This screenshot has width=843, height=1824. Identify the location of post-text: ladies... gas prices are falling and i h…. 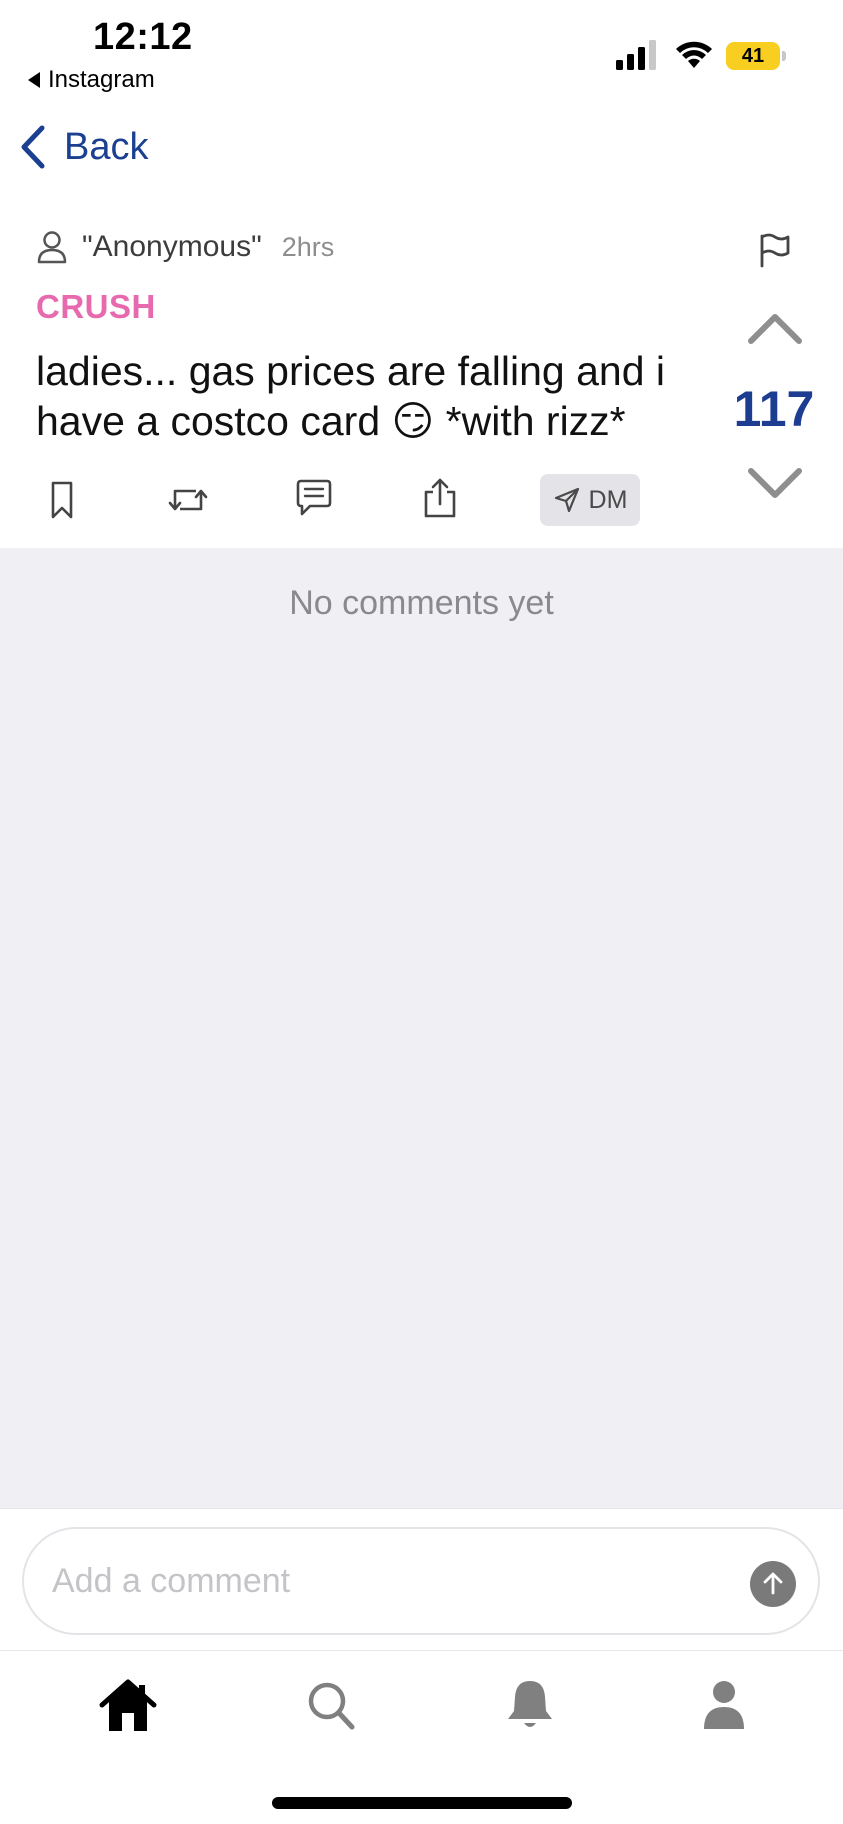
(351, 396).